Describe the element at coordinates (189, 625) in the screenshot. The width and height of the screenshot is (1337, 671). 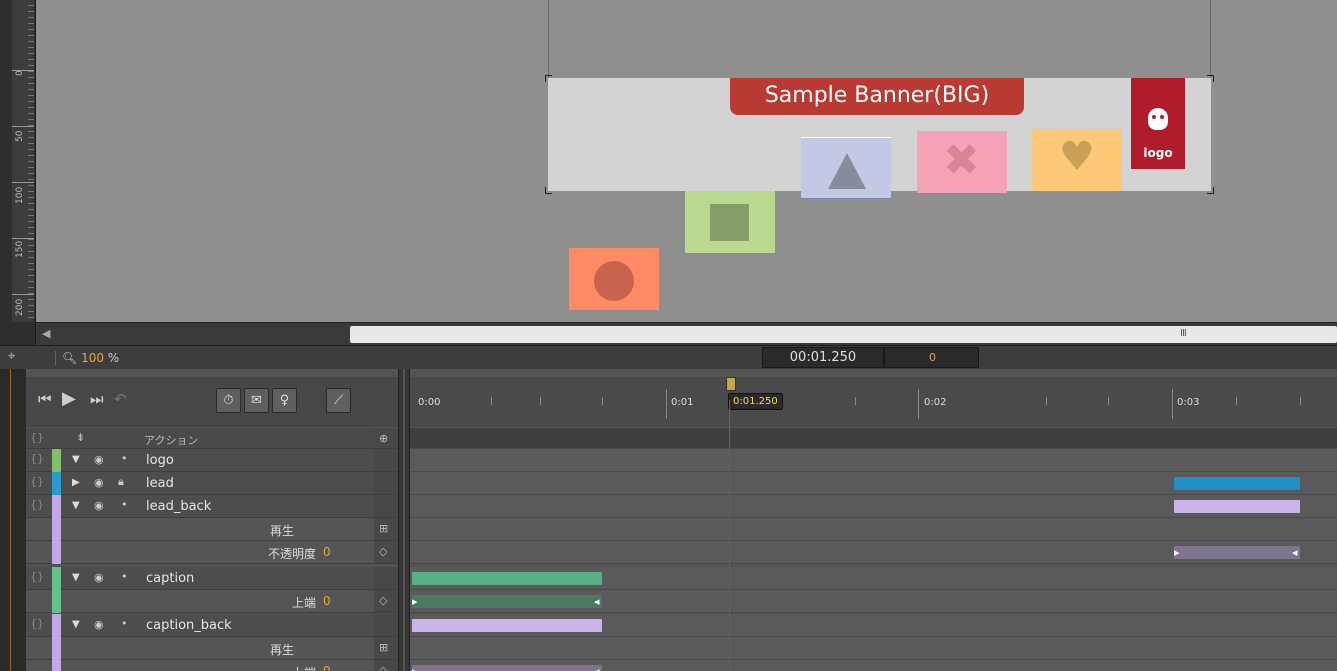
I see `layer-name: caption_back` at that location.